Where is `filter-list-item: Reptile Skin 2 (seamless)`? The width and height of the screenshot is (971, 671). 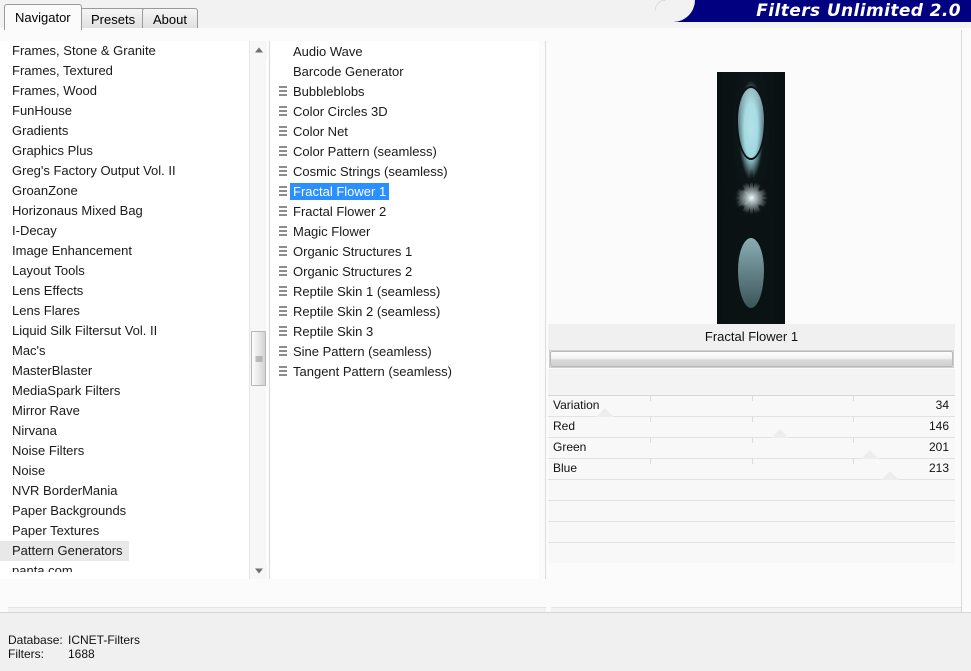 filter-list-item: Reptile Skin 2 (seamless) is located at coordinates (405, 311).